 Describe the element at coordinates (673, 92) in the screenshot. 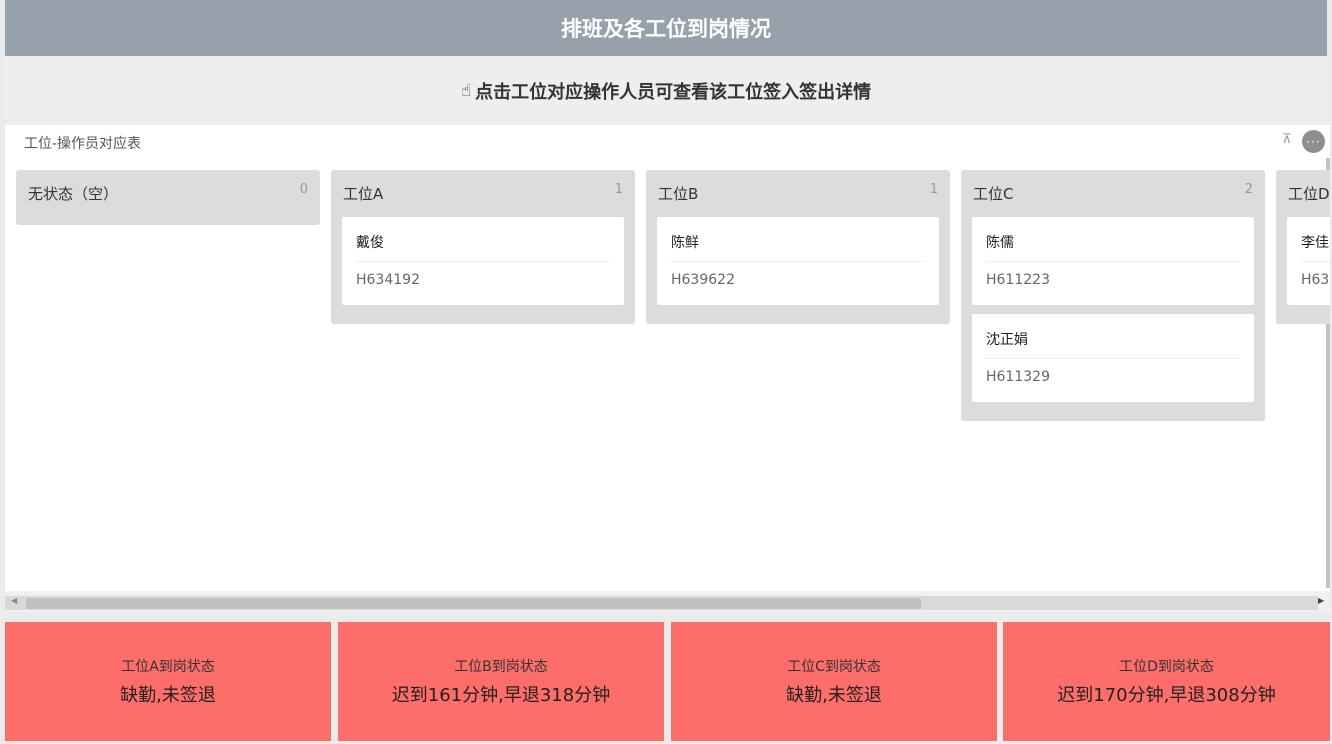

I see `hint-text: 点击工位对应操作人员可查看该工位签入签出详情` at that location.